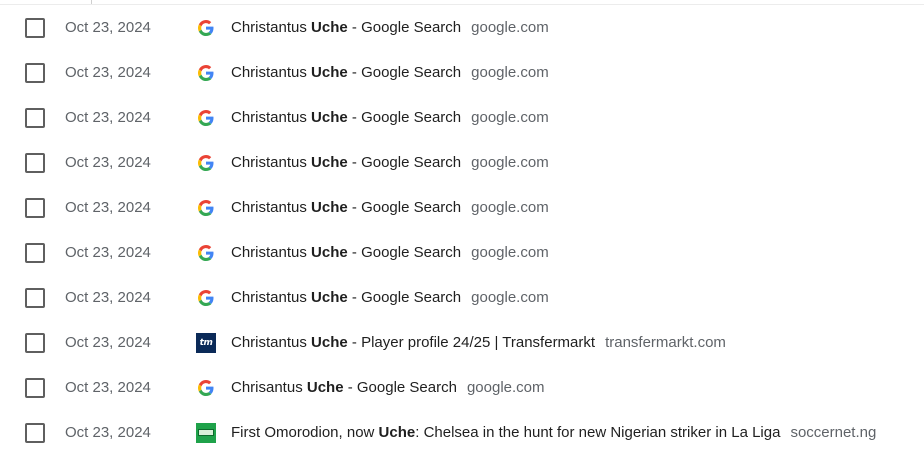  I want to click on title-text: Chrisantus, so click(269, 387).